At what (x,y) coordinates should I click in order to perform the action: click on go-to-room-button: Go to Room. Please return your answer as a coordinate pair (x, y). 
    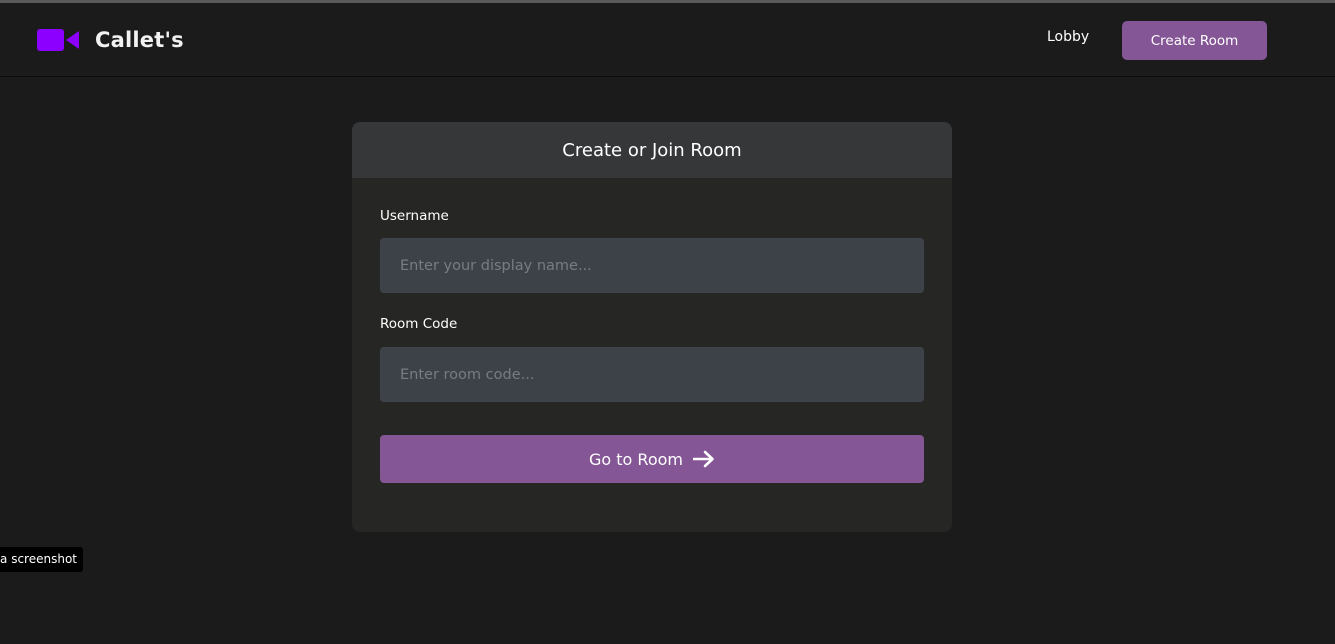
    Looking at the image, I should click on (652, 459).